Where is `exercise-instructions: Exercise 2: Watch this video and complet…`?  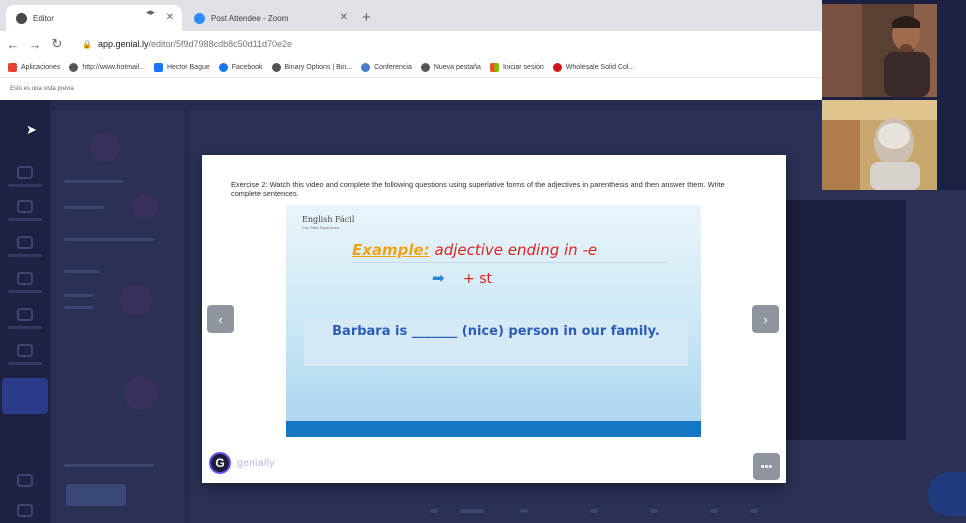 exercise-instructions: Exercise 2: Watch this video and complet… is located at coordinates (478, 189).